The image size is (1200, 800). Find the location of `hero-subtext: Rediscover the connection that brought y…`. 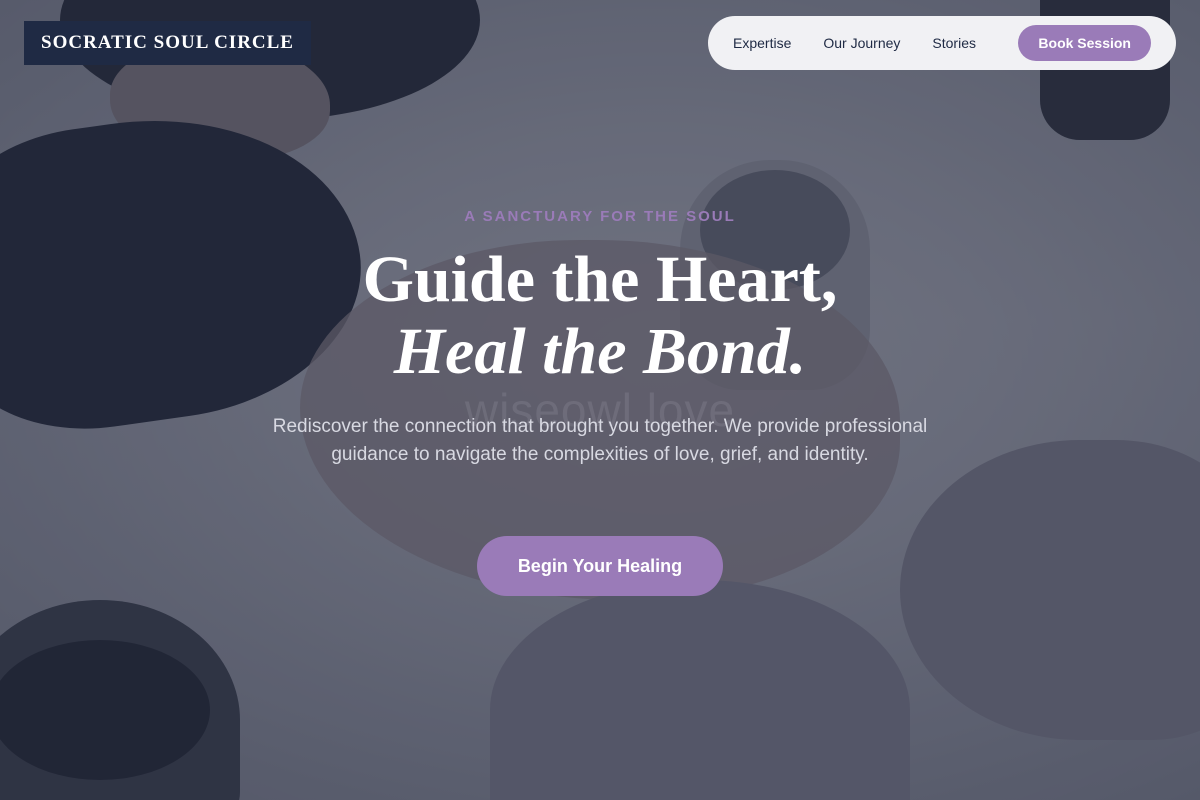

hero-subtext: Rediscover the connection that brought y… is located at coordinates (600, 440).